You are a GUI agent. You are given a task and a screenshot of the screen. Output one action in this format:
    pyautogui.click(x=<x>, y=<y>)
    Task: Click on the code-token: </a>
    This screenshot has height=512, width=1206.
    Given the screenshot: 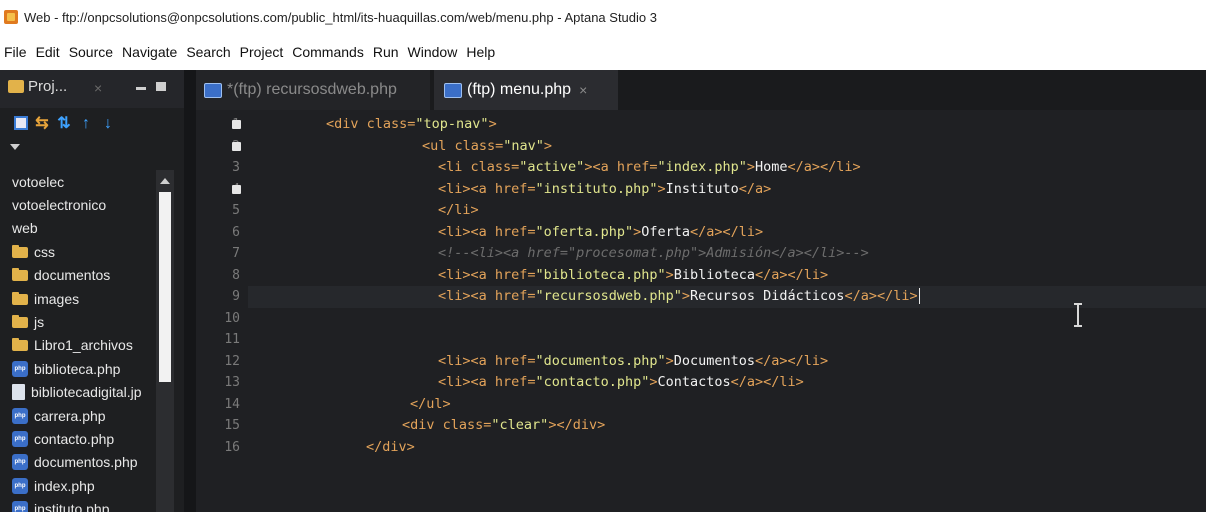 What is the action you would take?
    pyautogui.click(x=755, y=188)
    